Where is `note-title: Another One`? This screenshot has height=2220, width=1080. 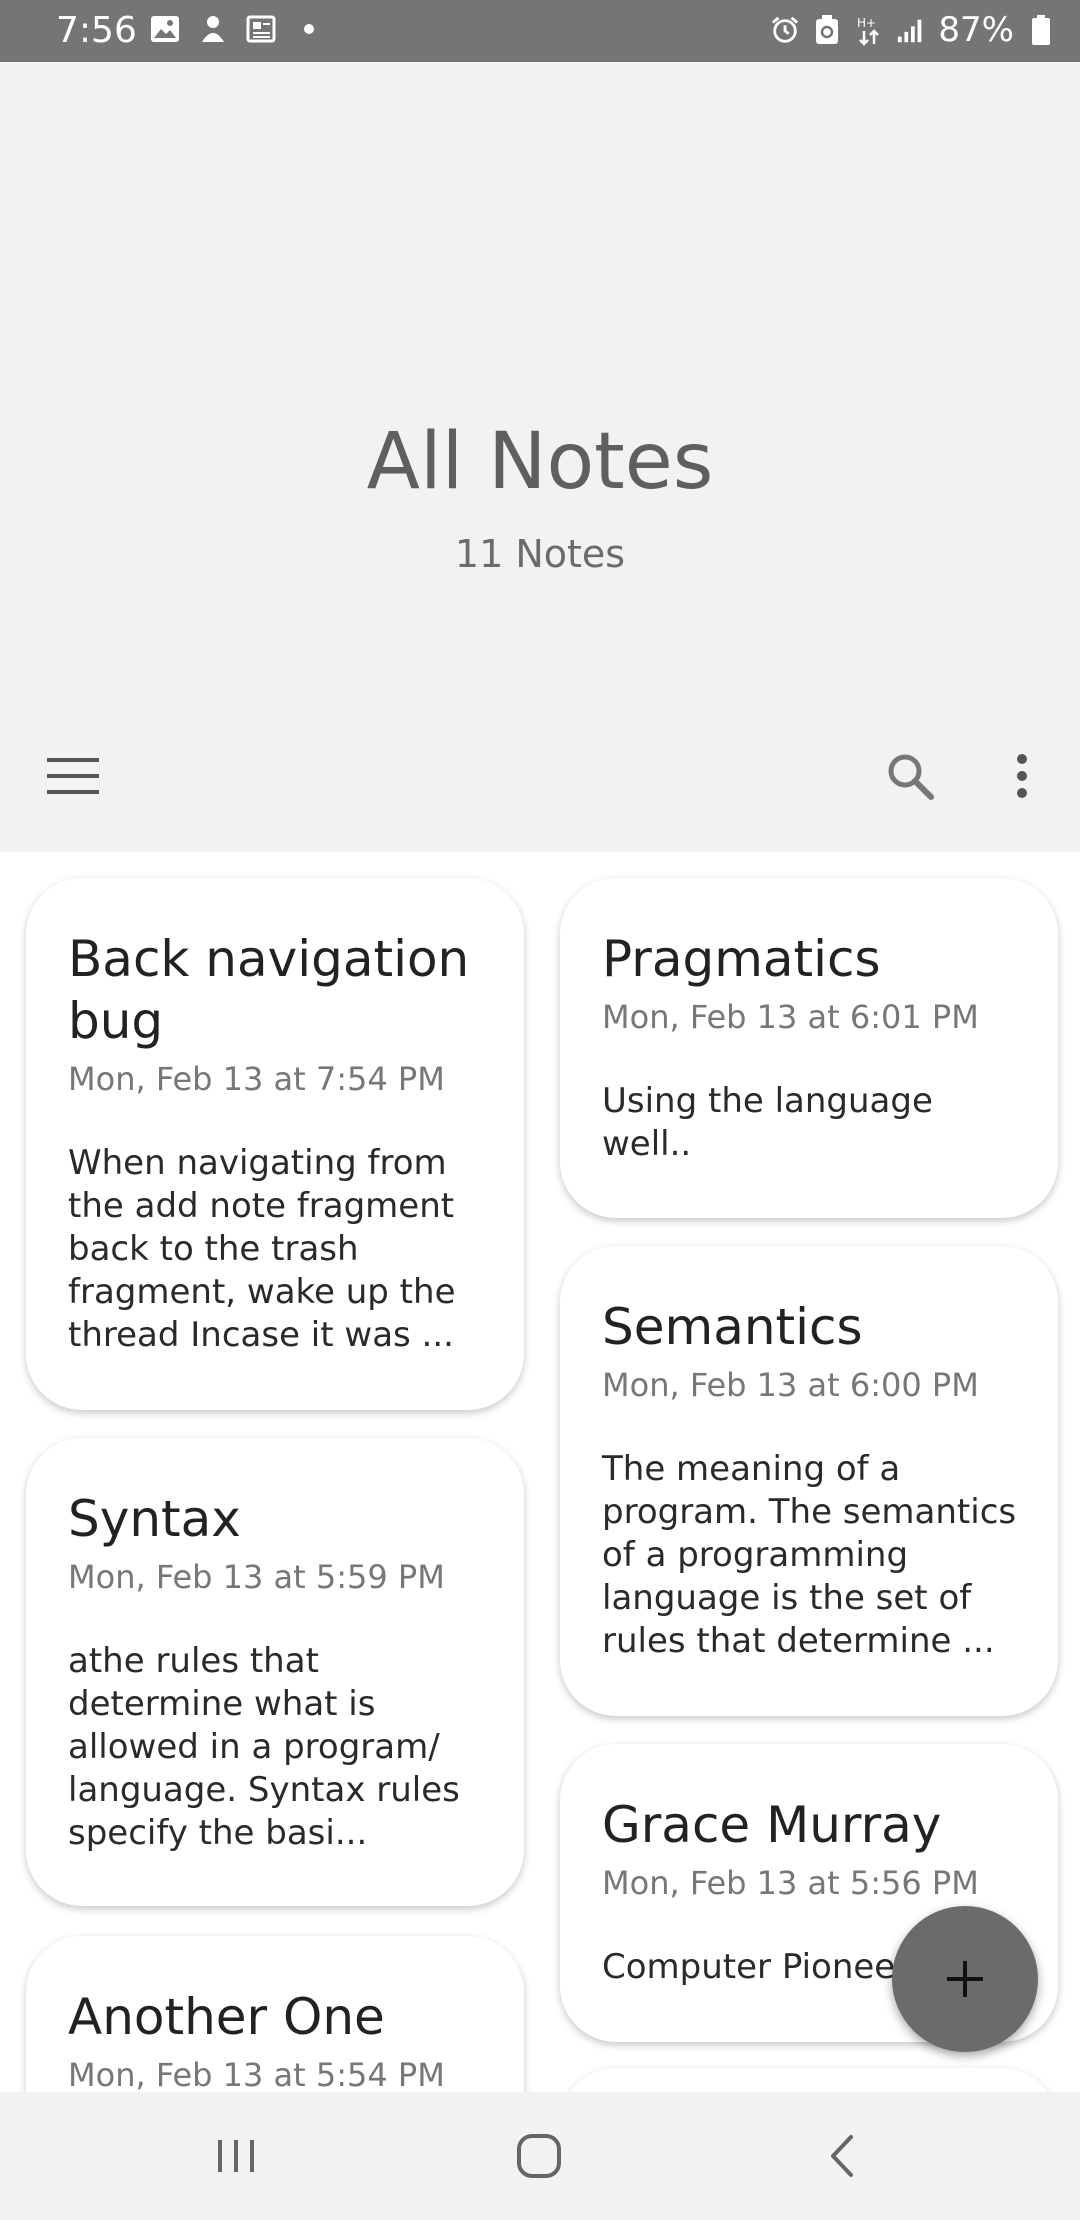
note-title: Another One is located at coordinates (226, 2017).